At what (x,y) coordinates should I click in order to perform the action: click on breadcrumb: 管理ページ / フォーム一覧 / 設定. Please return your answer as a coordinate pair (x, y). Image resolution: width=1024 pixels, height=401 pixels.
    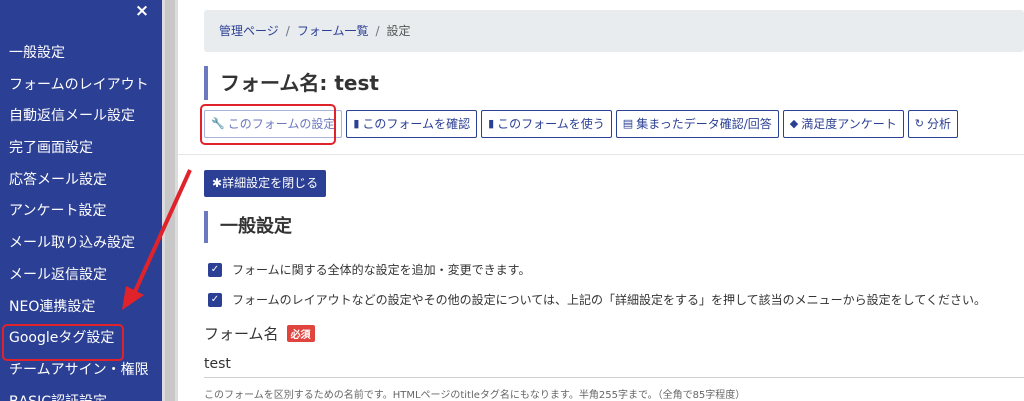
    Looking at the image, I should click on (614, 31).